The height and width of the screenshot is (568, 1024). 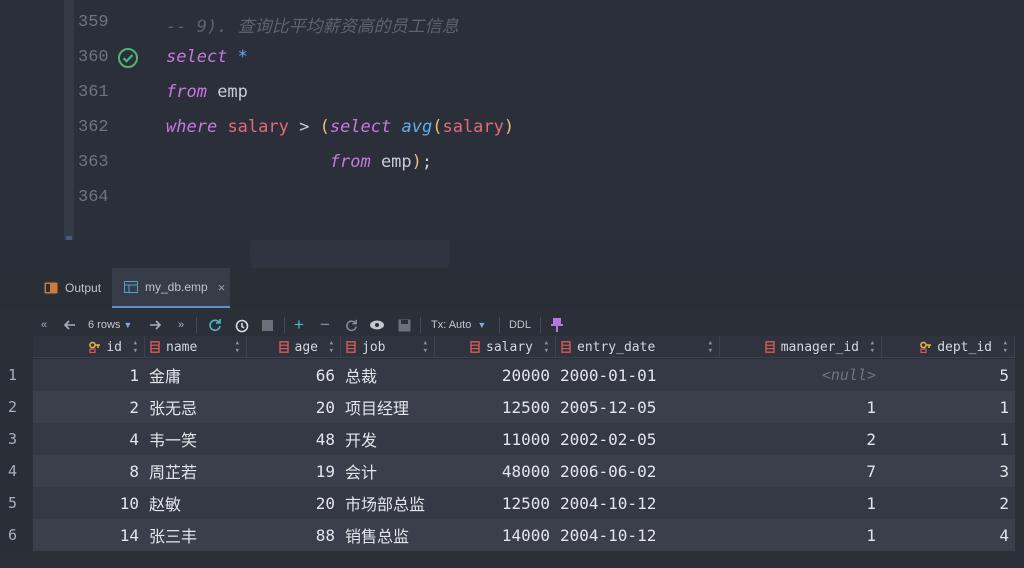 What do you see at coordinates (89, 375) in the screenshot?
I see `cell-id: 1` at bounding box center [89, 375].